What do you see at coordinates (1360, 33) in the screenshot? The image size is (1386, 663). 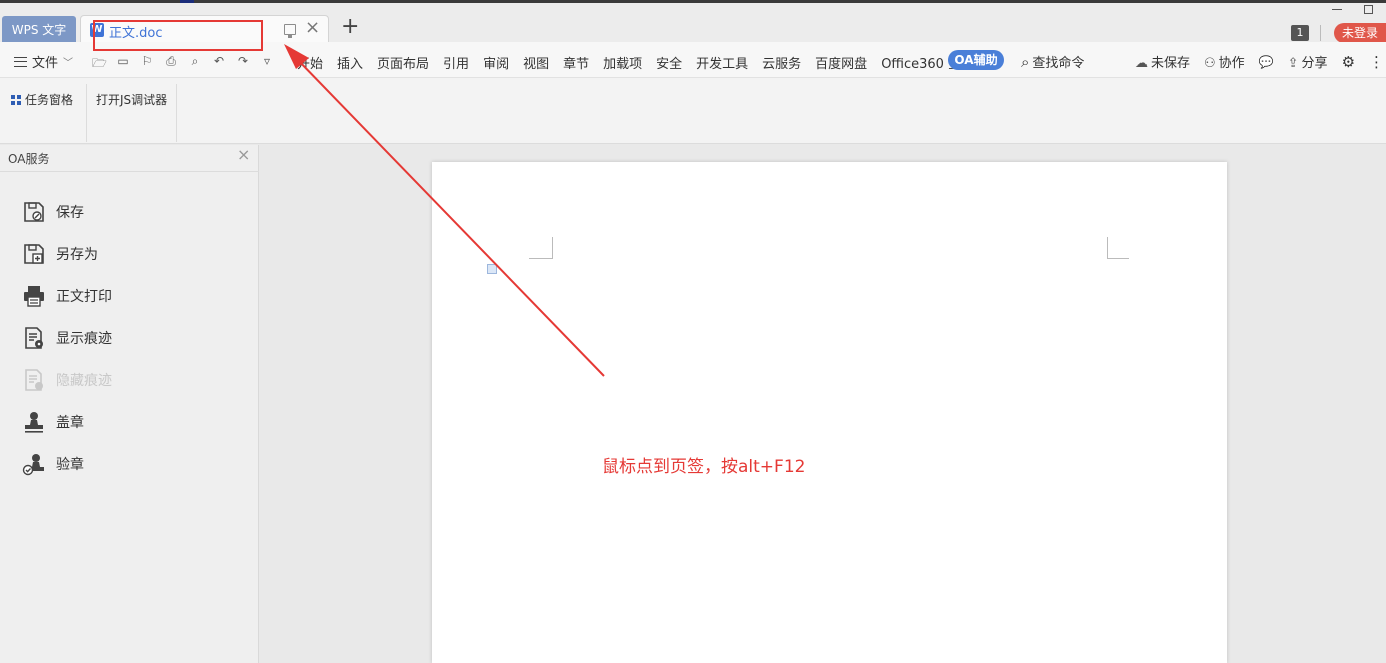 I see `login-button: 未登录` at bounding box center [1360, 33].